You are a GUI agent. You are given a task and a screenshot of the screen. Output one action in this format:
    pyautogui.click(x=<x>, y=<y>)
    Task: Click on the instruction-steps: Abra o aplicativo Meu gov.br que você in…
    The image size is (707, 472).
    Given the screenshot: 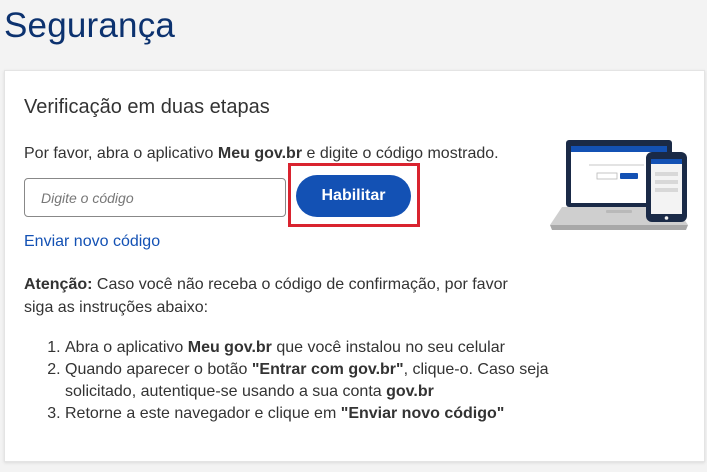 What is the action you would take?
    pyautogui.click(x=305, y=381)
    